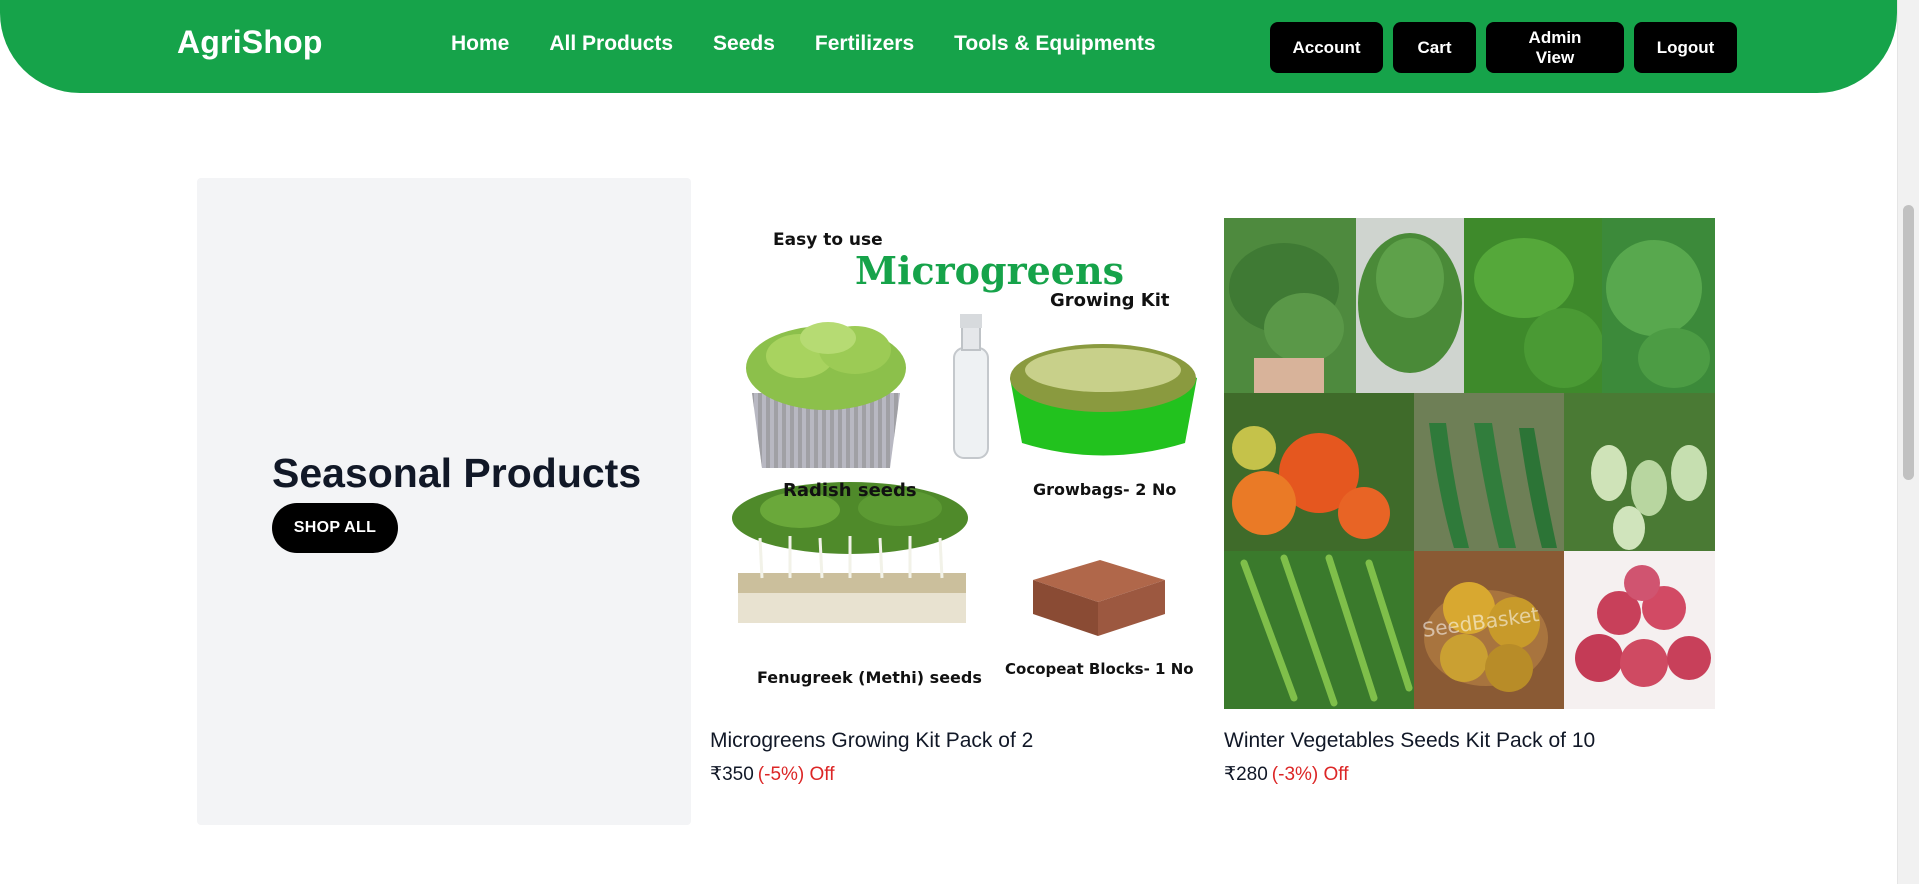  What do you see at coordinates (1639, 630) in the screenshot?
I see `onion-tile` at bounding box center [1639, 630].